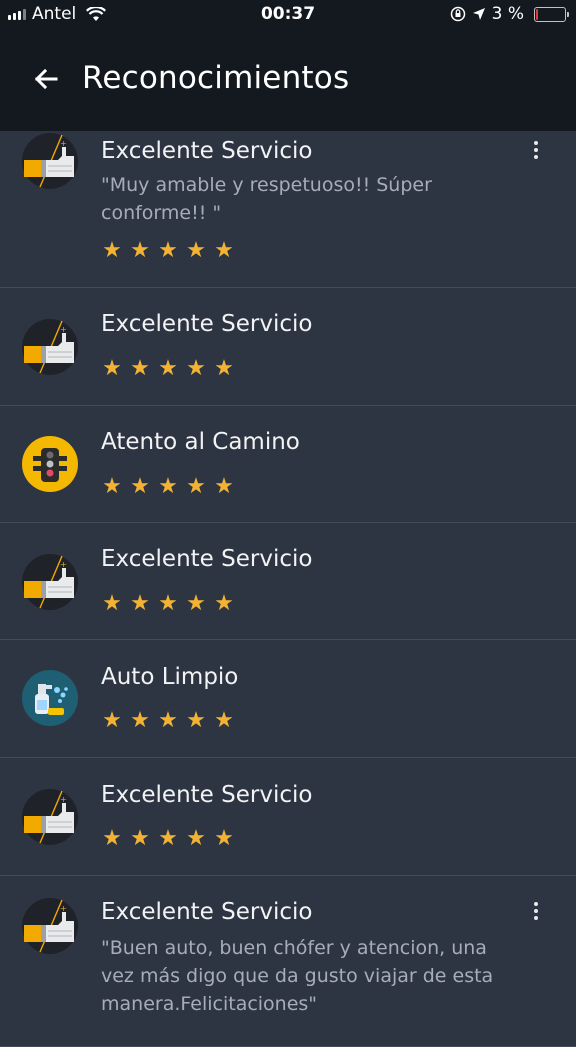 The height and width of the screenshot is (1047, 576). What do you see at coordinates (478, 14) in the screenshot?
I see `location-arrow-icon` at bounding box center [478, 14].